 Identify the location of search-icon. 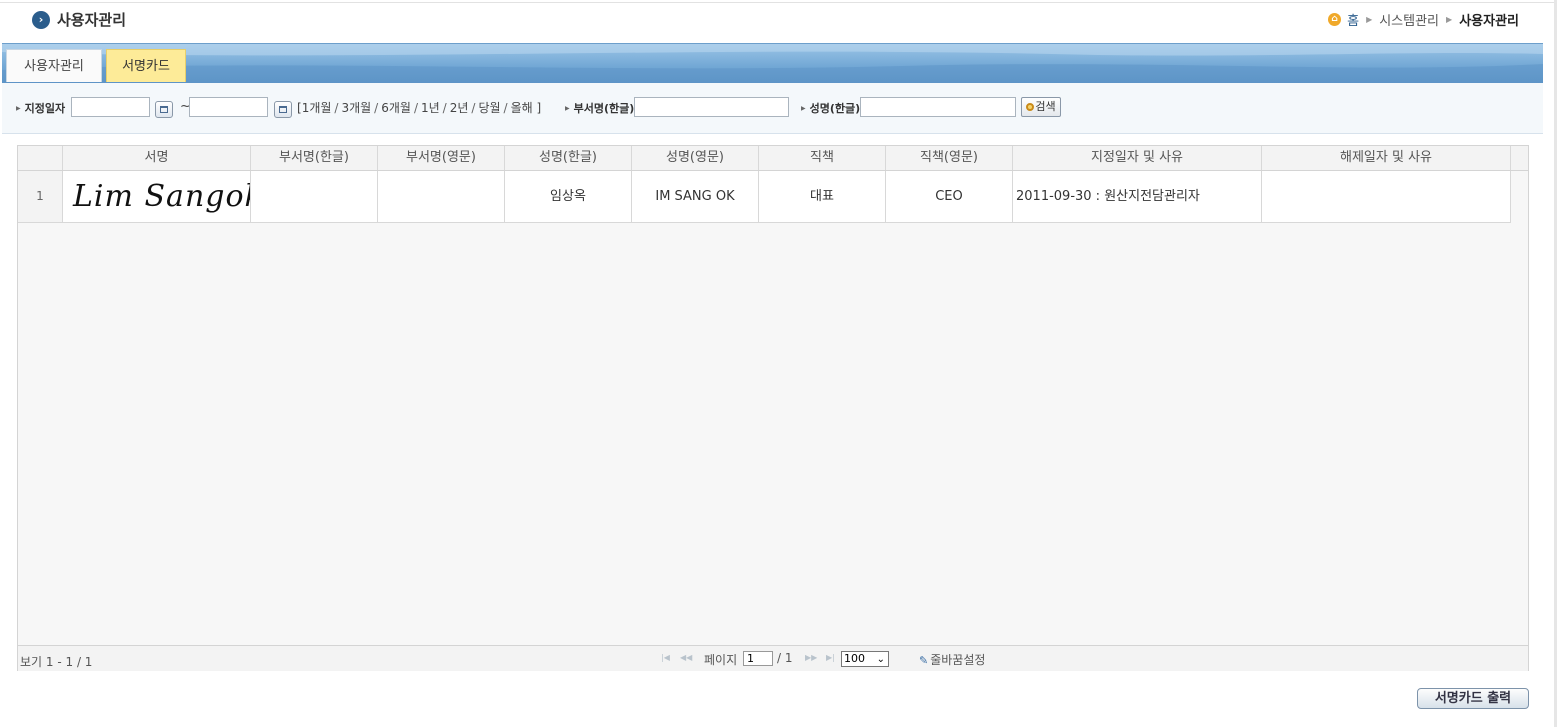
(1030, 107).